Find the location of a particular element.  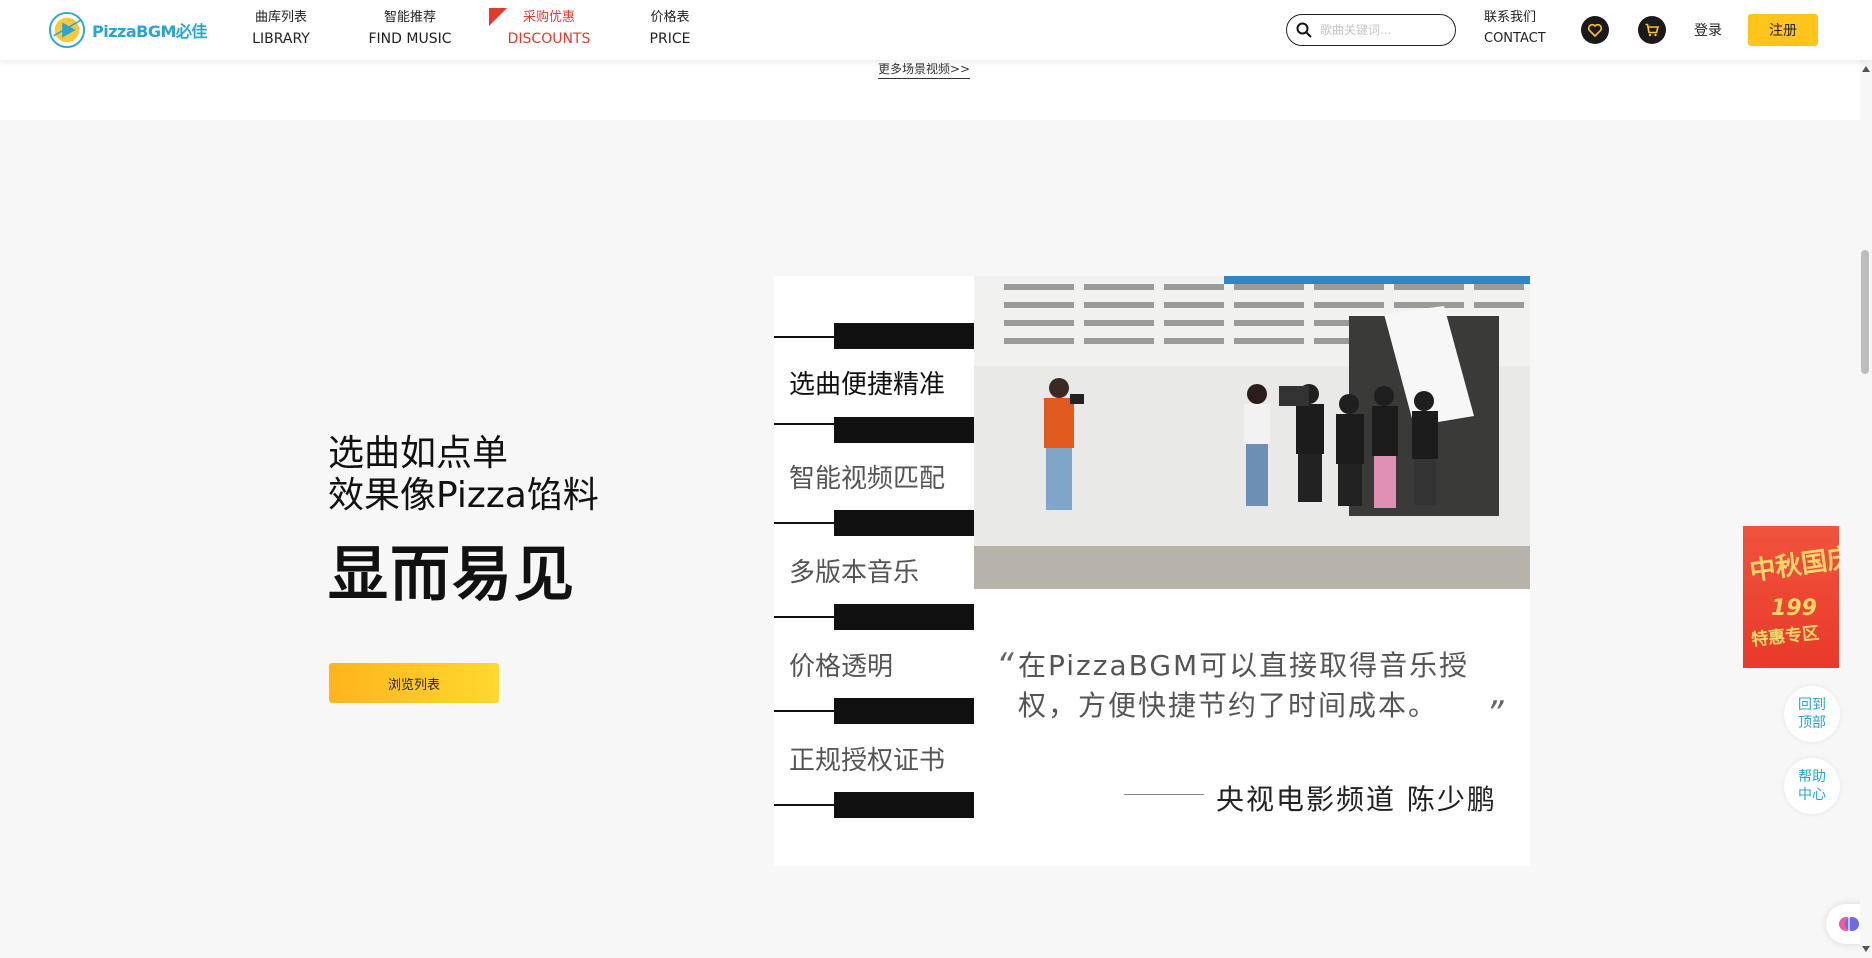

login-link: 登录 is located at coordinates (1708, 30).